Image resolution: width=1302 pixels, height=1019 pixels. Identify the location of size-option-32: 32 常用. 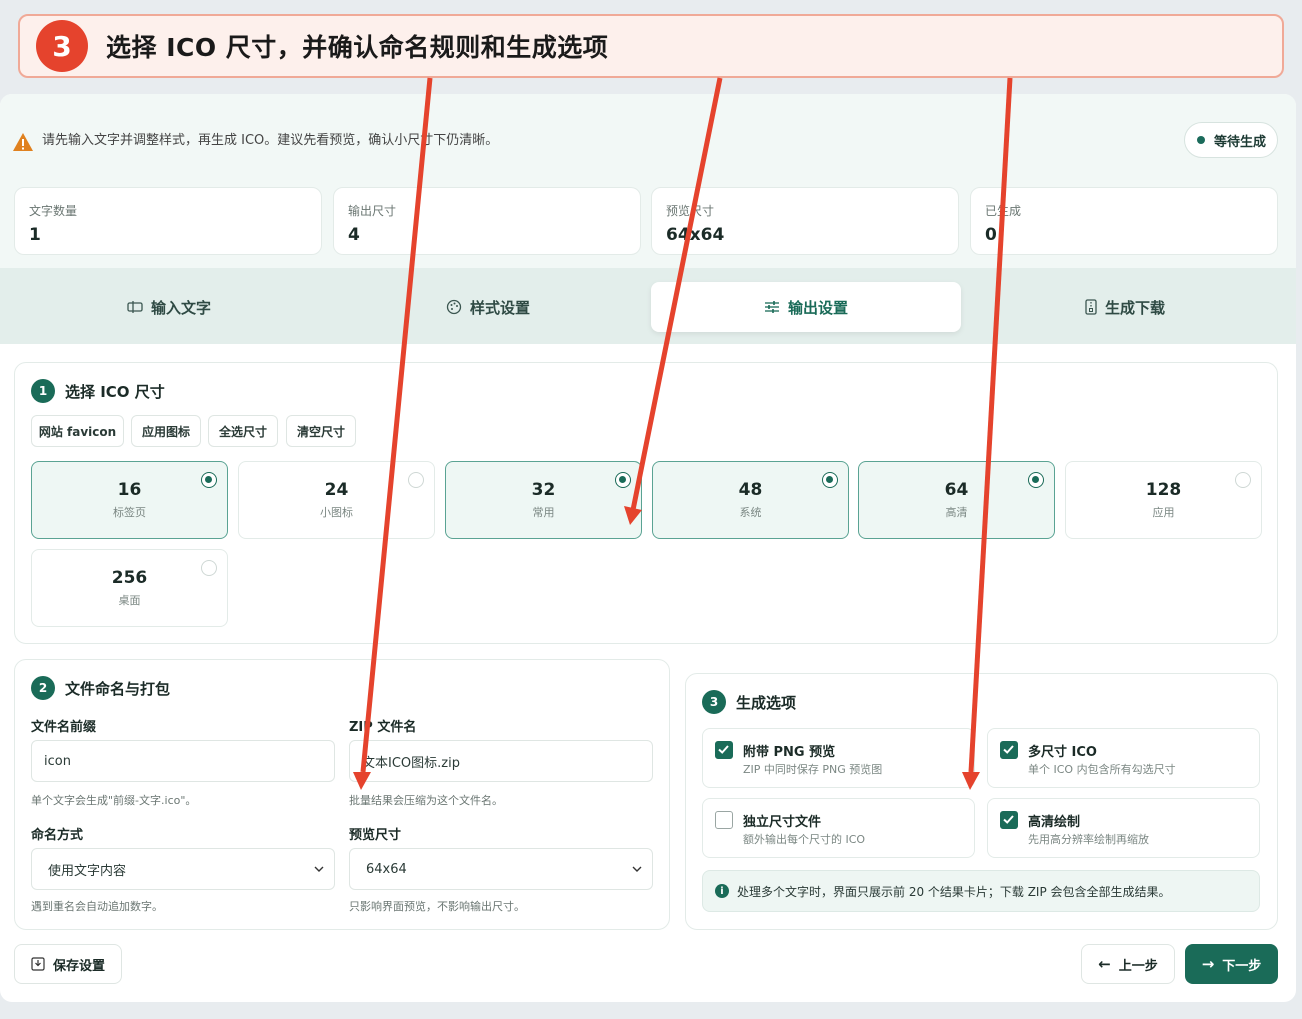
(543, 500).